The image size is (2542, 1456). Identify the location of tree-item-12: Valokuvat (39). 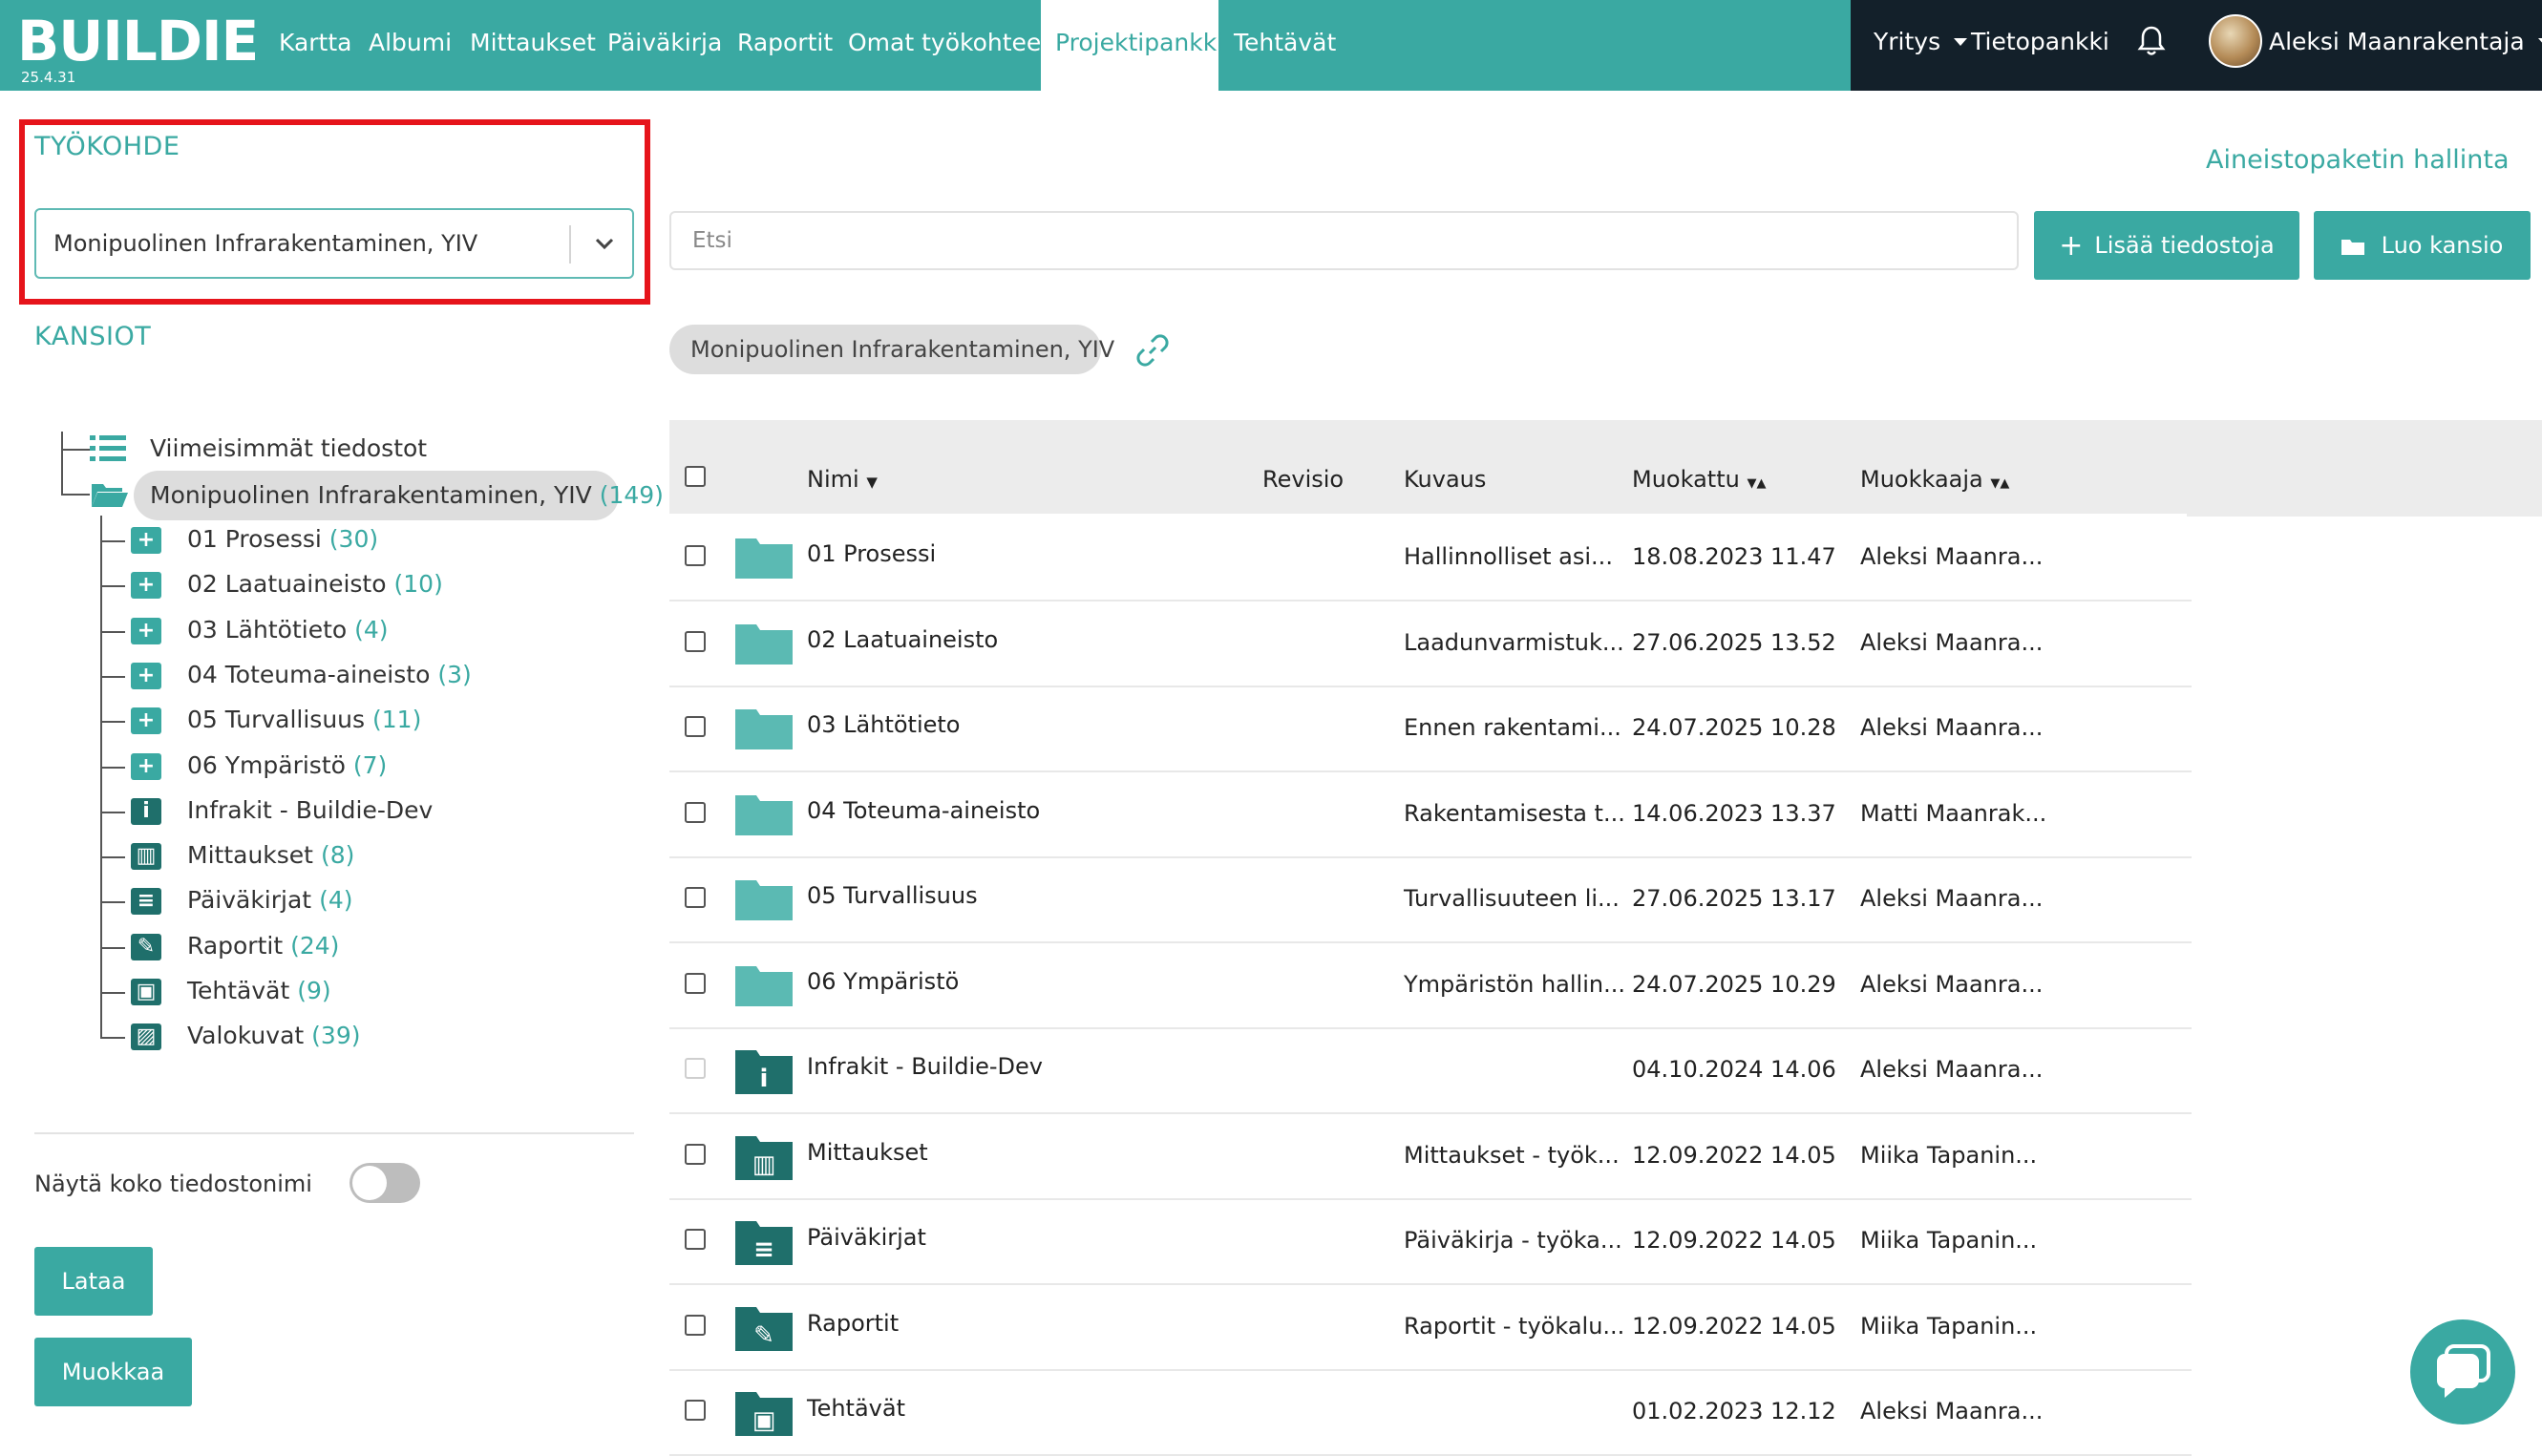
(273, 1035).